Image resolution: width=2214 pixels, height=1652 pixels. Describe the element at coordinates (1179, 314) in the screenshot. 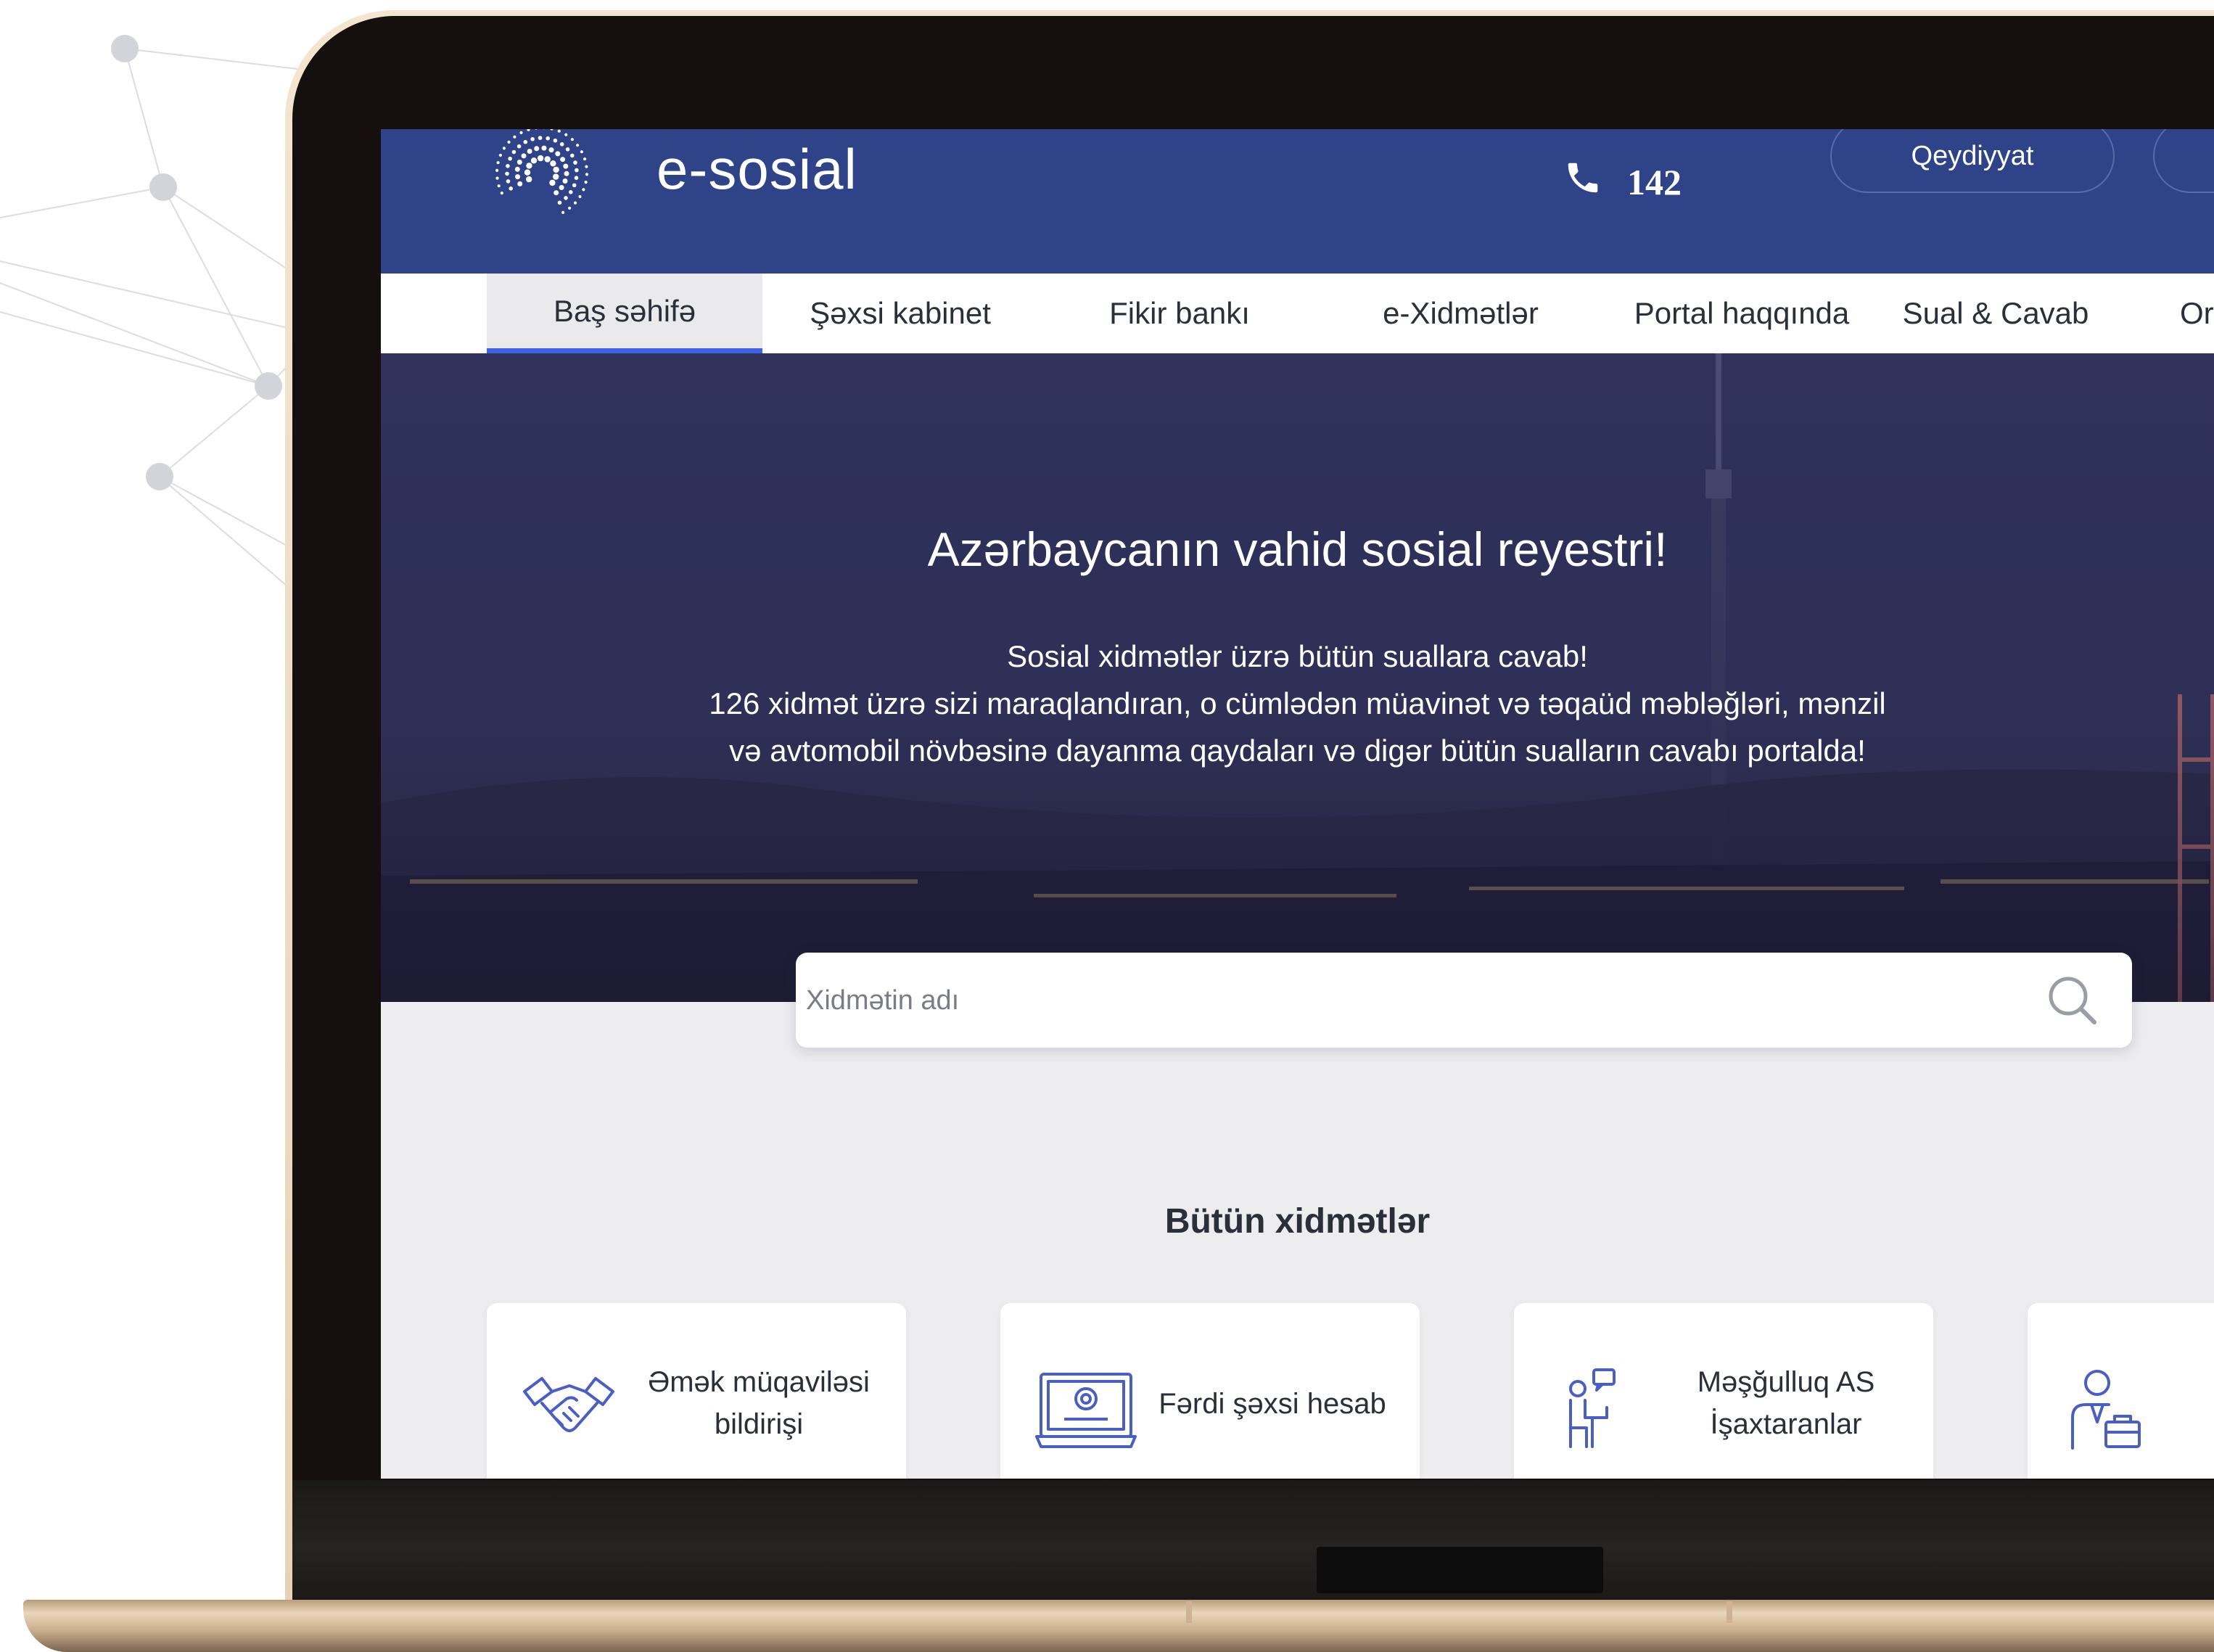

I see `nav-item-idea-bank: Fikir bankı` at that location.